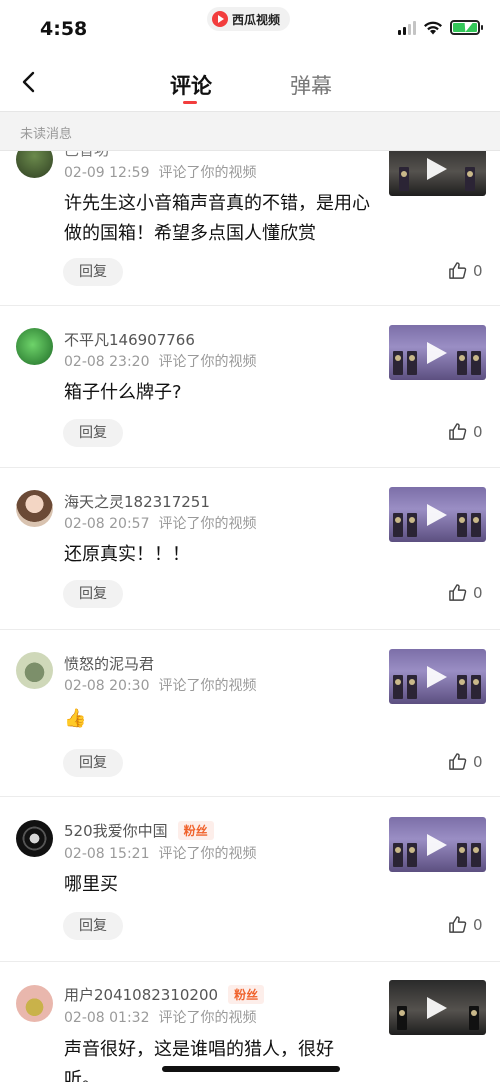  Describe the element at coordinates (160, 524) in the screenshot. I see `comment-meta: 02-08 20:57 评论了你的视频` at that location.